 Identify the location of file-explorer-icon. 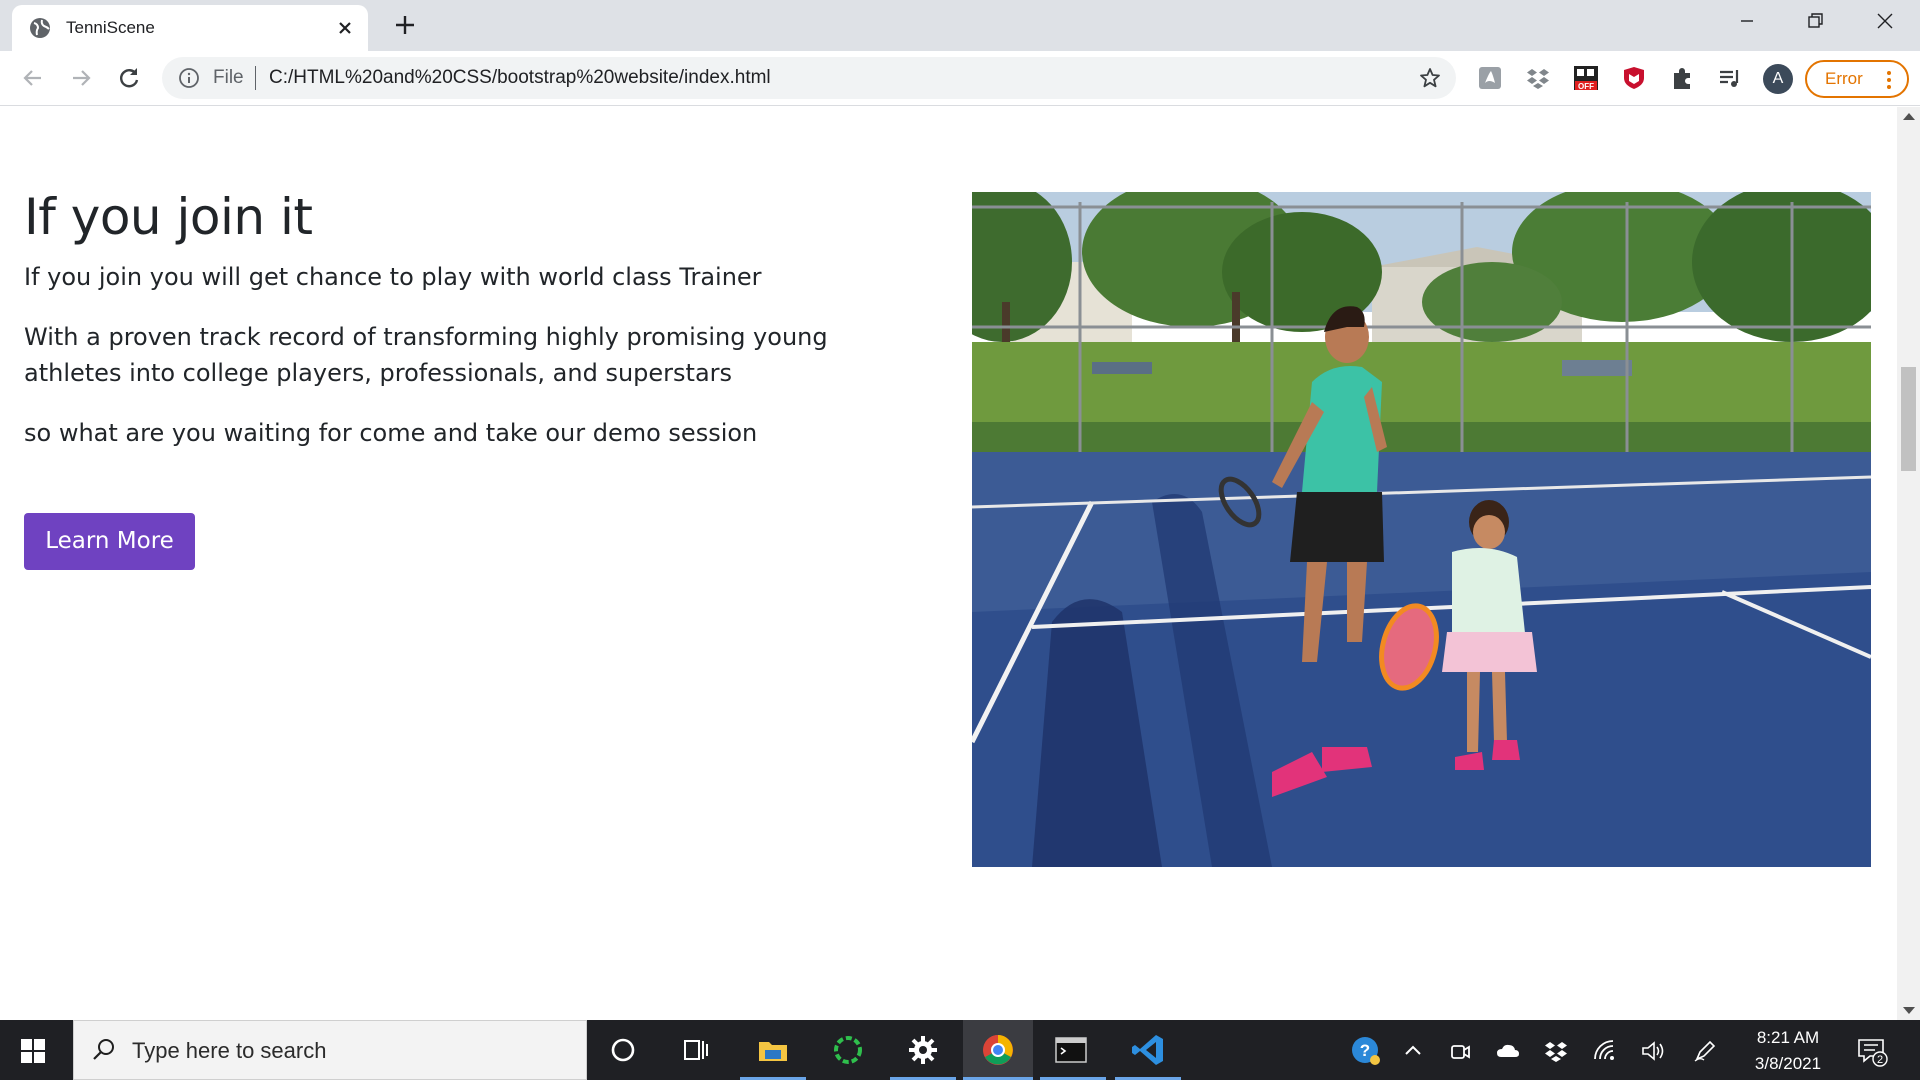
(773, 1050).